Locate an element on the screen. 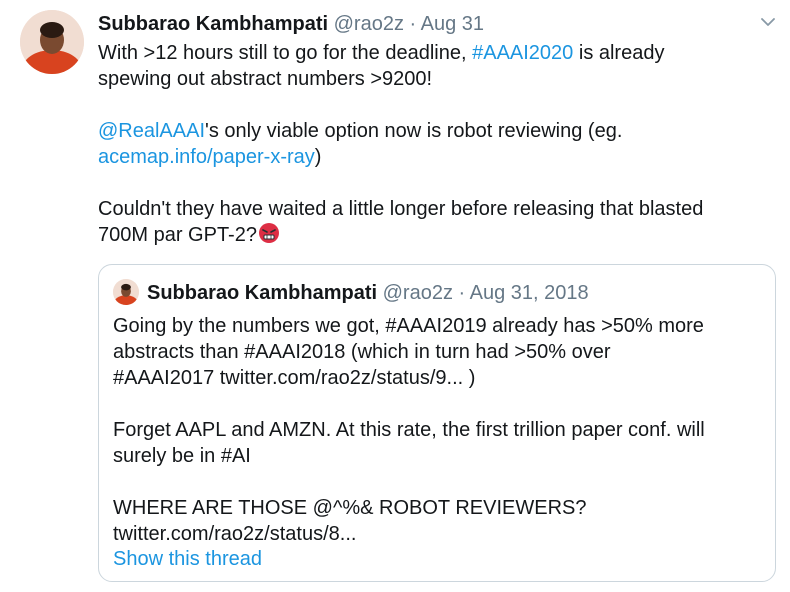  quoted-tweet-date: Aug 31, 2018 is located at coordinates (529, 293).